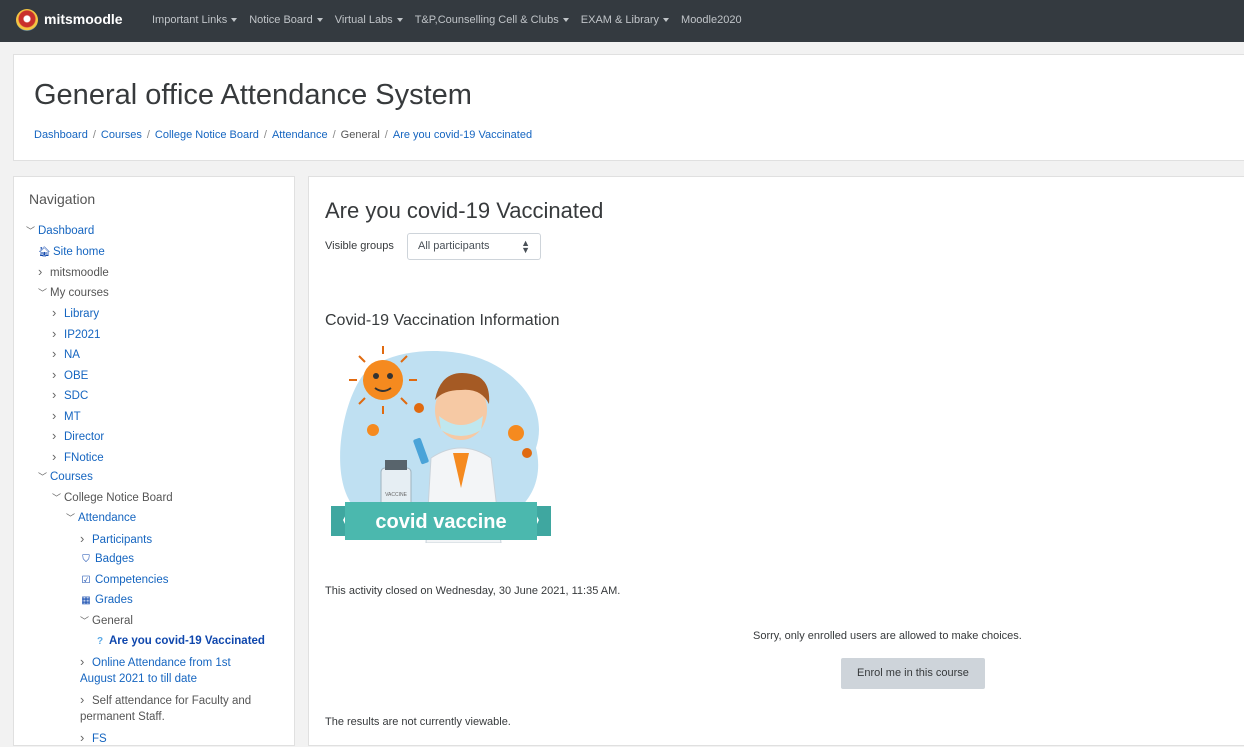 The height and width of the screenshot is (747, 1244). I want to click on top-menu-item: Virtual Labs, so click(369, 20).